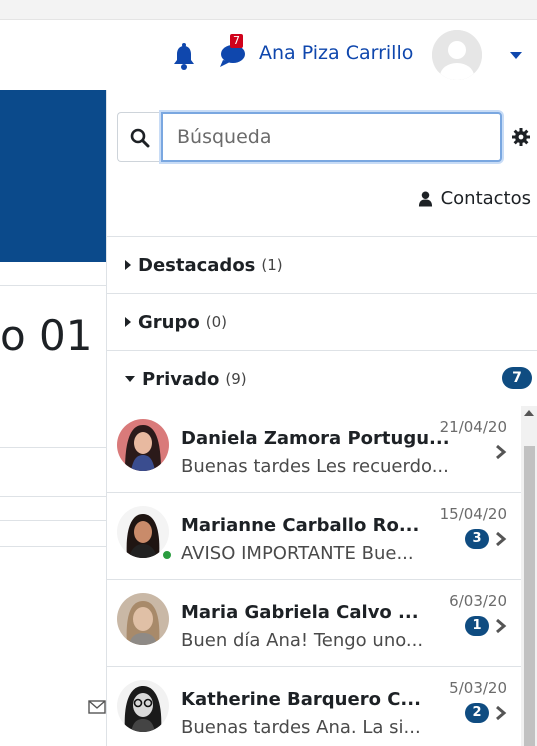  I want to click on bell-icon, so click(184, 56).